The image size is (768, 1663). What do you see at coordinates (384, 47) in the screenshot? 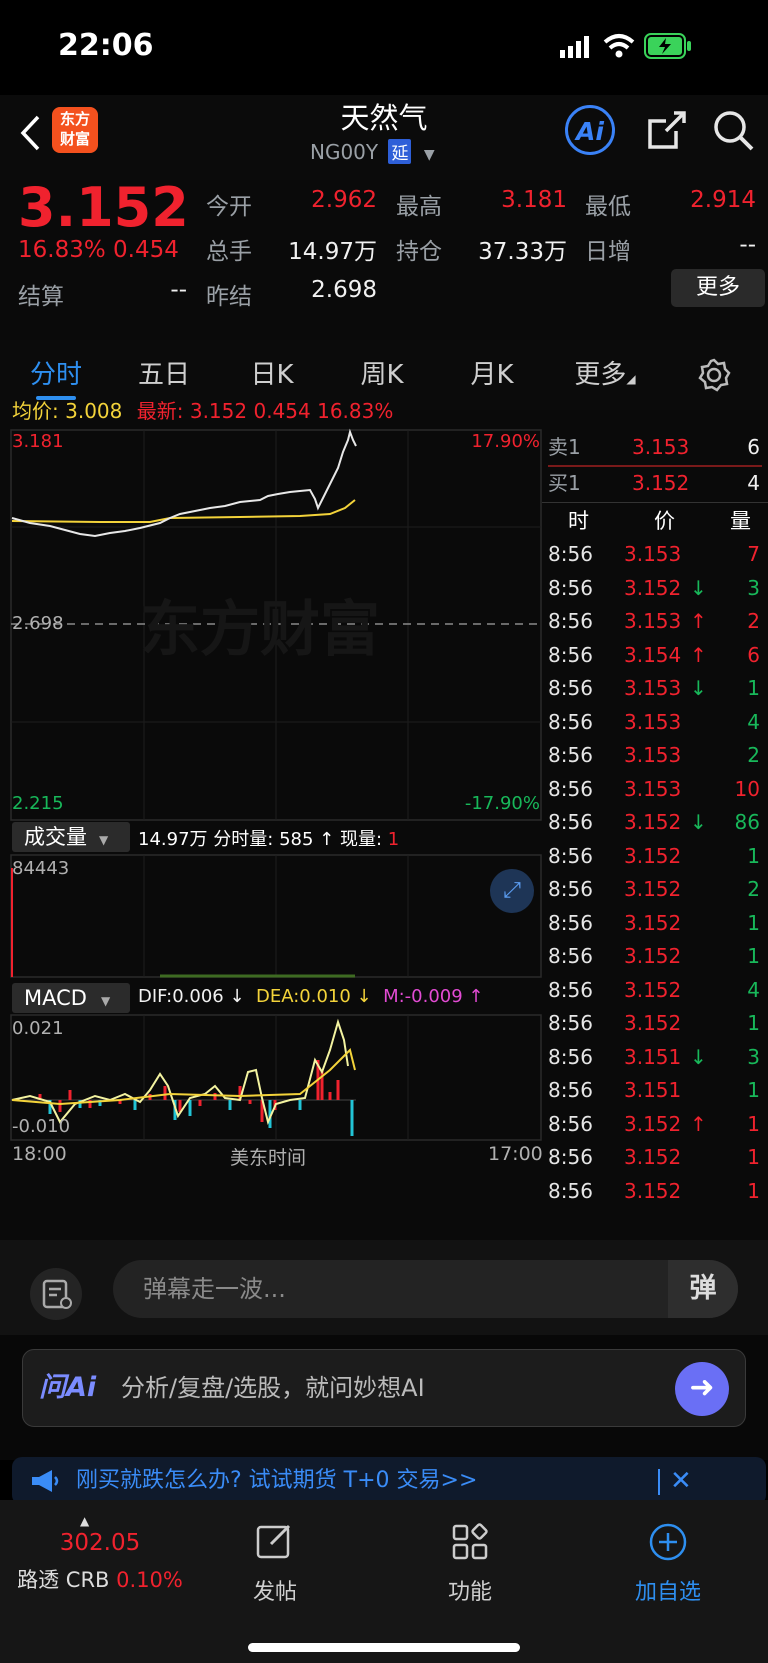
I see `status-bar: 22:06` at bounding box center [384, 47].